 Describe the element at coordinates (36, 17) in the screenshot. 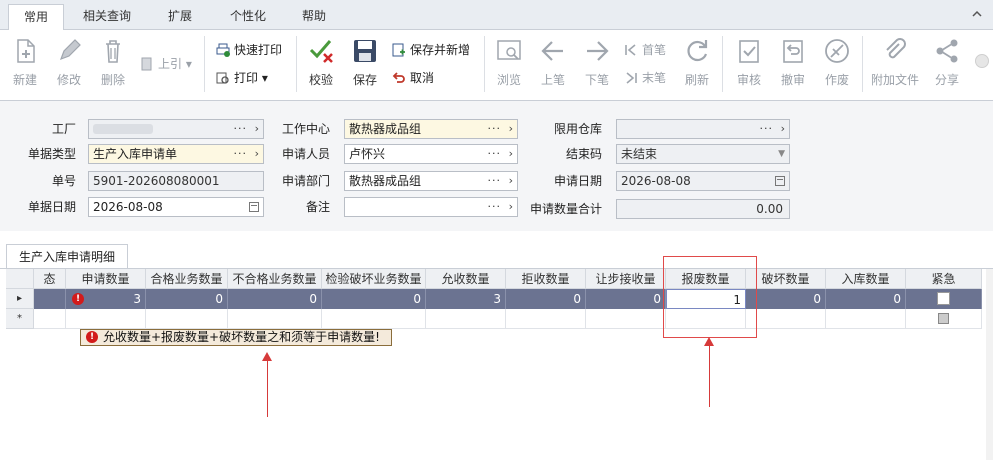

I see `tab-common: 常用` at that location.